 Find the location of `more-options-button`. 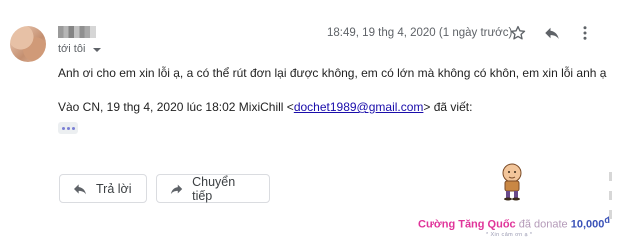

more-options-button is located at coordinates (585, 33).